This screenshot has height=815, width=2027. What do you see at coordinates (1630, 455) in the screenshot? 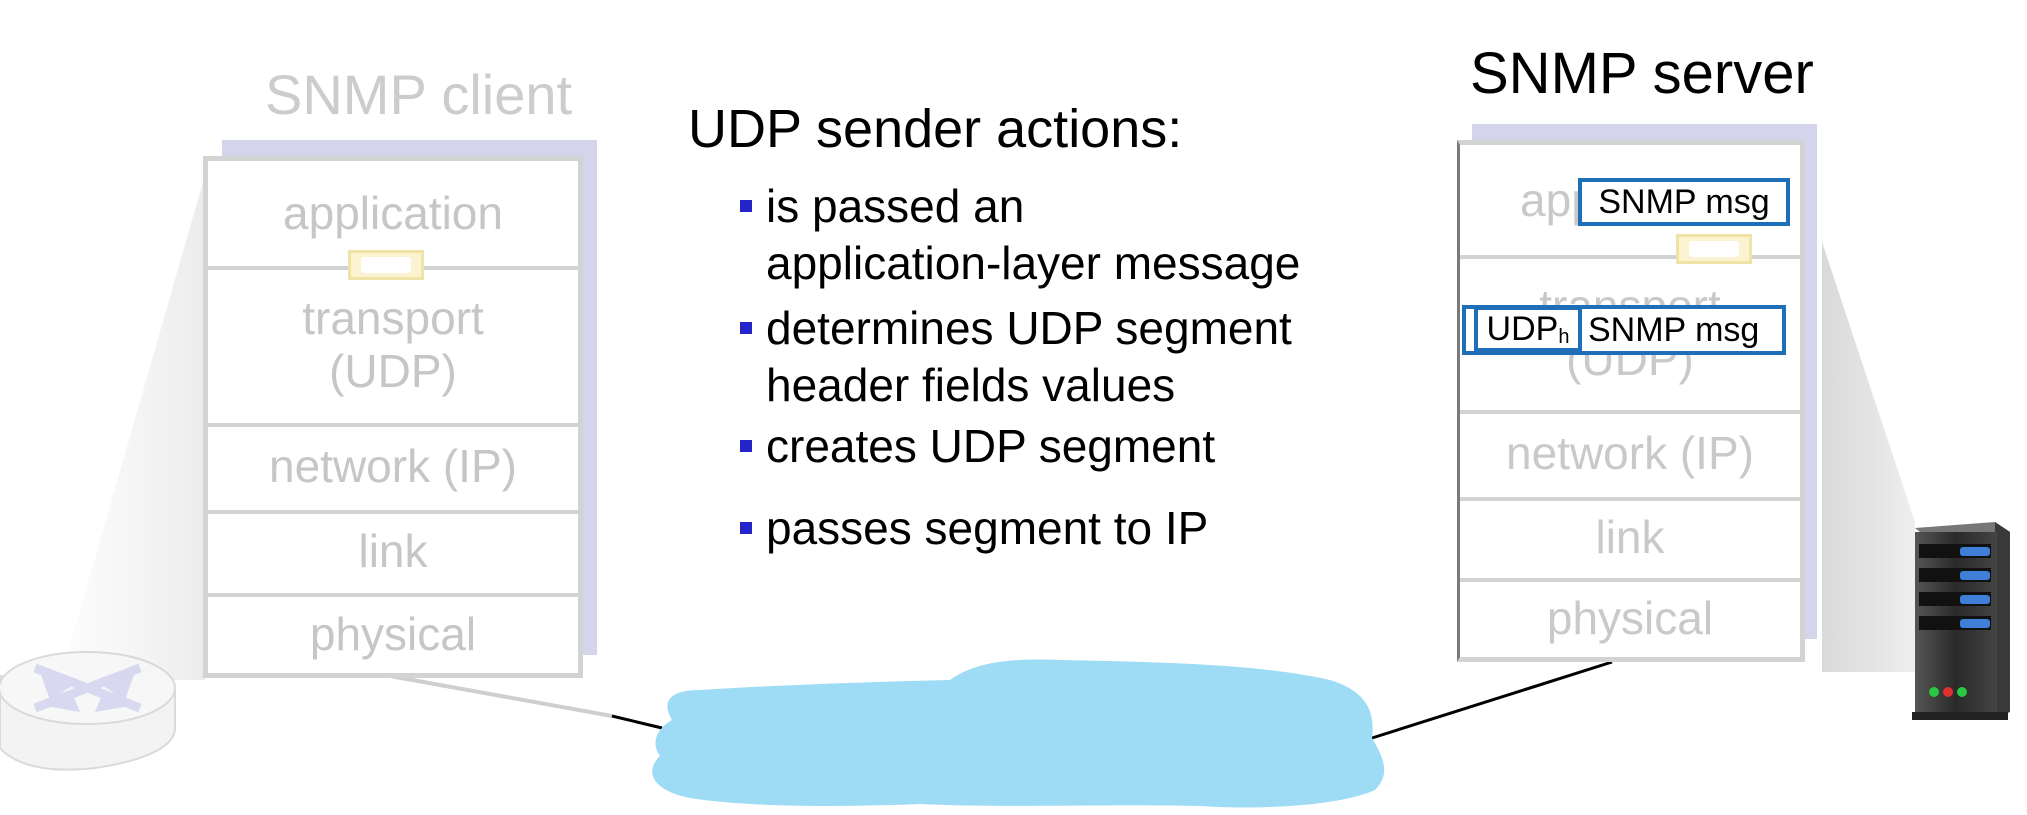
I see `server-layer-network: network (IP)` at bounding box center [1630, 455].